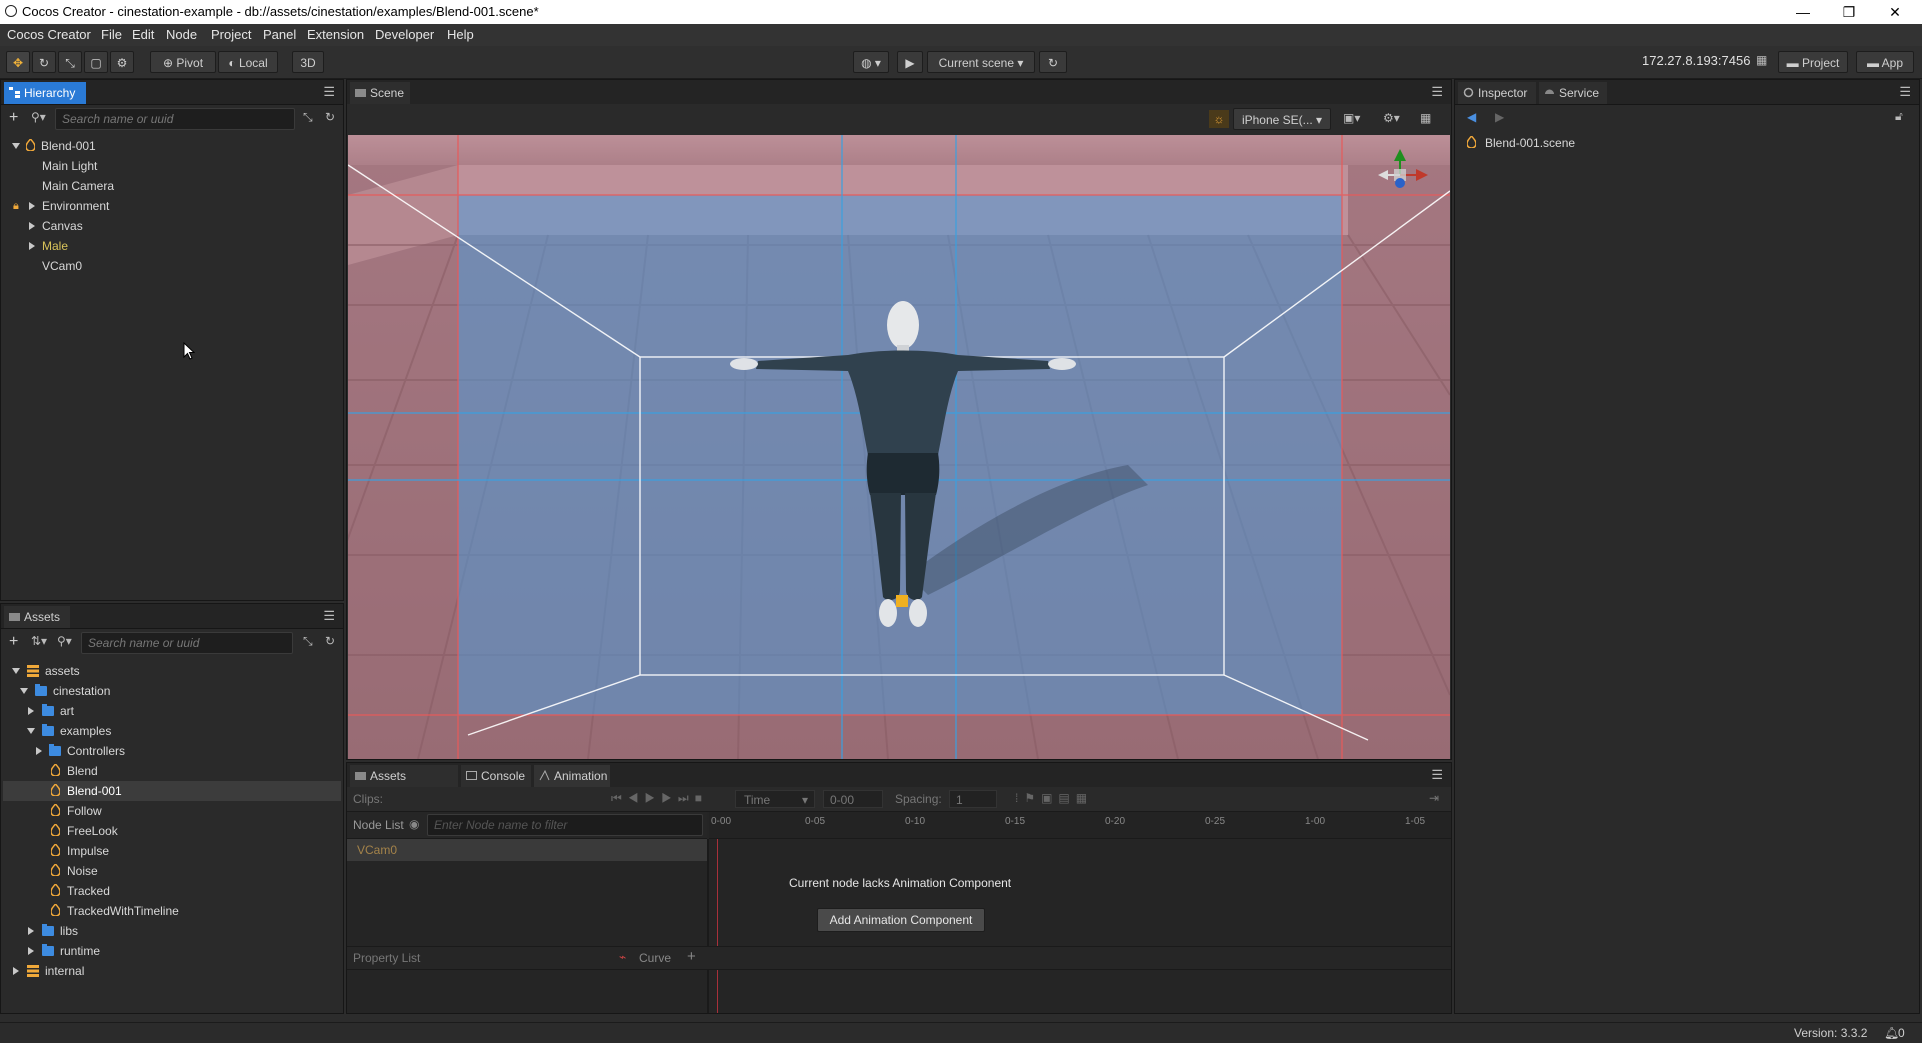 Image resolution: width=1922 pixels, height=1043 pixels. Describe the element at coordinates (572, 776) in the screenshot. I see `tab-animation: Animation` at that location.